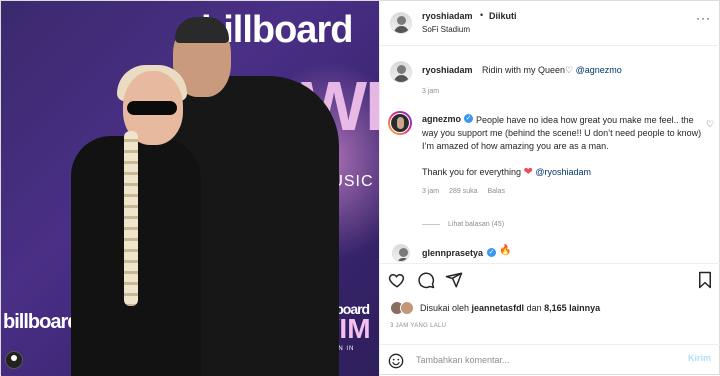 Image resolution: width=720 pixels, height=376 pixels. I want to click on author-username: ryoshiadam, so click(447, 16).